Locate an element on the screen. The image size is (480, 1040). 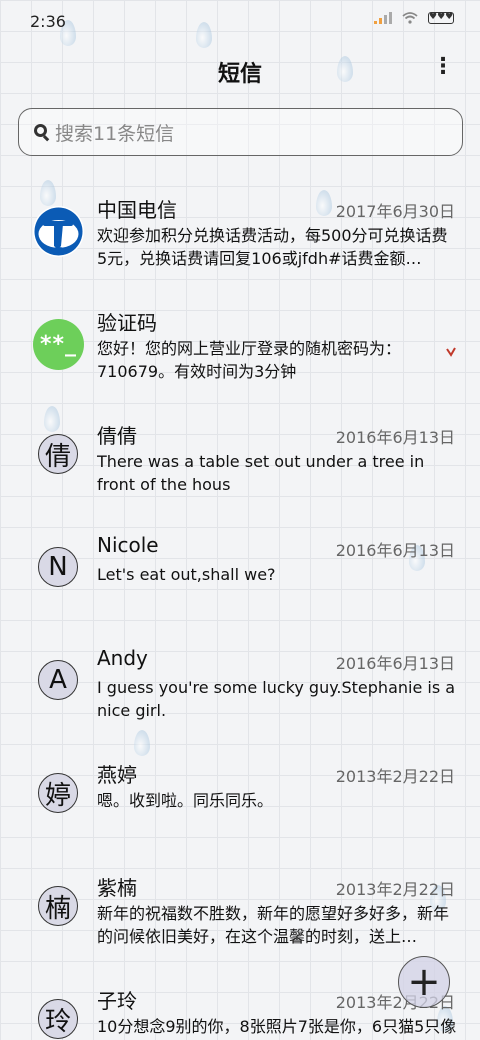
clock: 2:36 is located at coordinates (48, 21).